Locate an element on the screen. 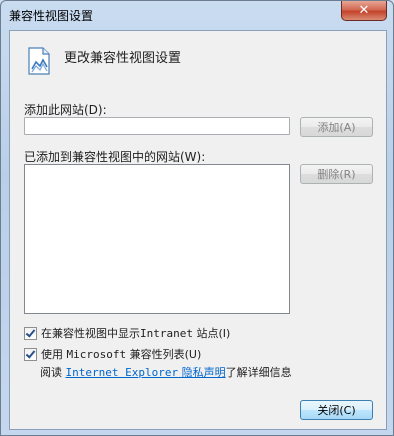 The height and width of the screenshot is (436, 394). intranet-option: 在兼容性视图中显示 Intranet 站点(I) is located at coordinates (127, 333).